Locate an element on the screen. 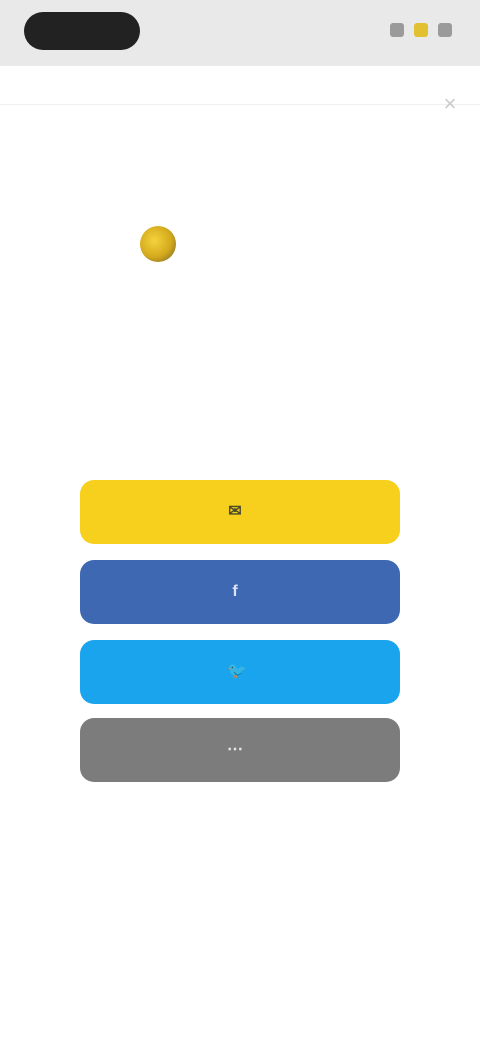  status-bar is located at coordinates (240, 33).